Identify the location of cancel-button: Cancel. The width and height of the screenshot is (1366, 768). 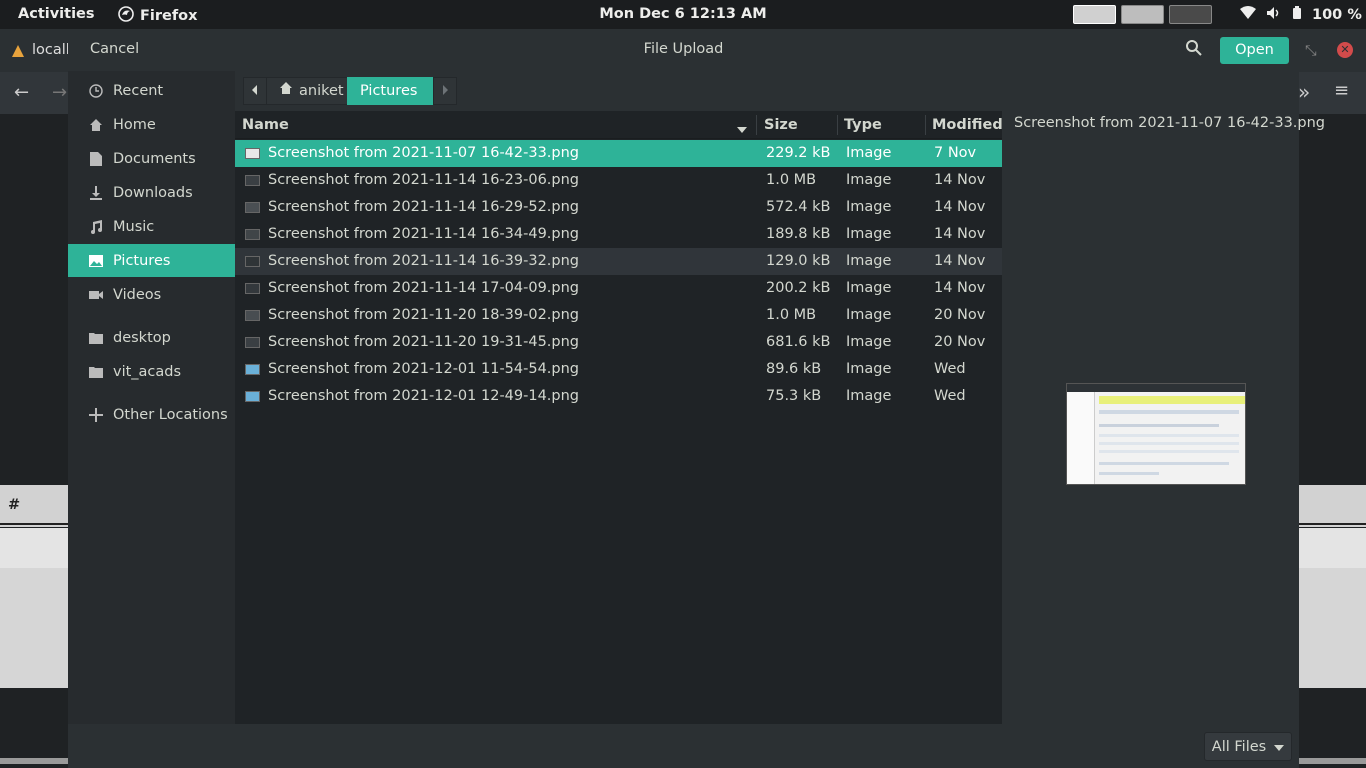
(114, 49).